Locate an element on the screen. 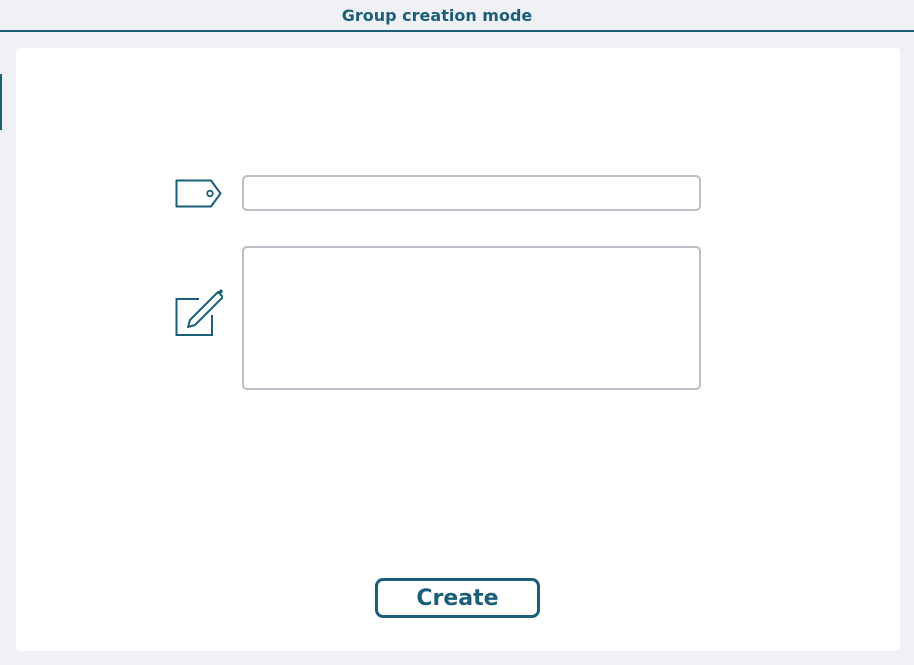 The width and height of the screenshot is (914, 665). side-indicator is located at coordinates (1, 102).